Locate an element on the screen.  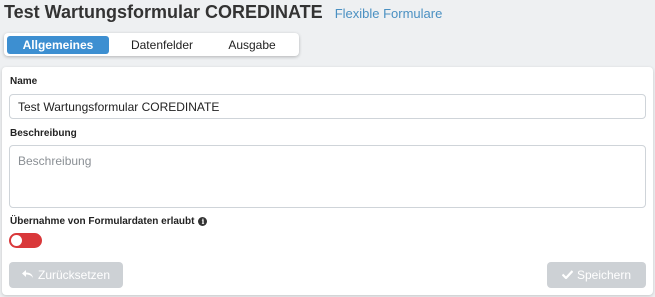
name-label: Name is located at coordinates (24, 81).